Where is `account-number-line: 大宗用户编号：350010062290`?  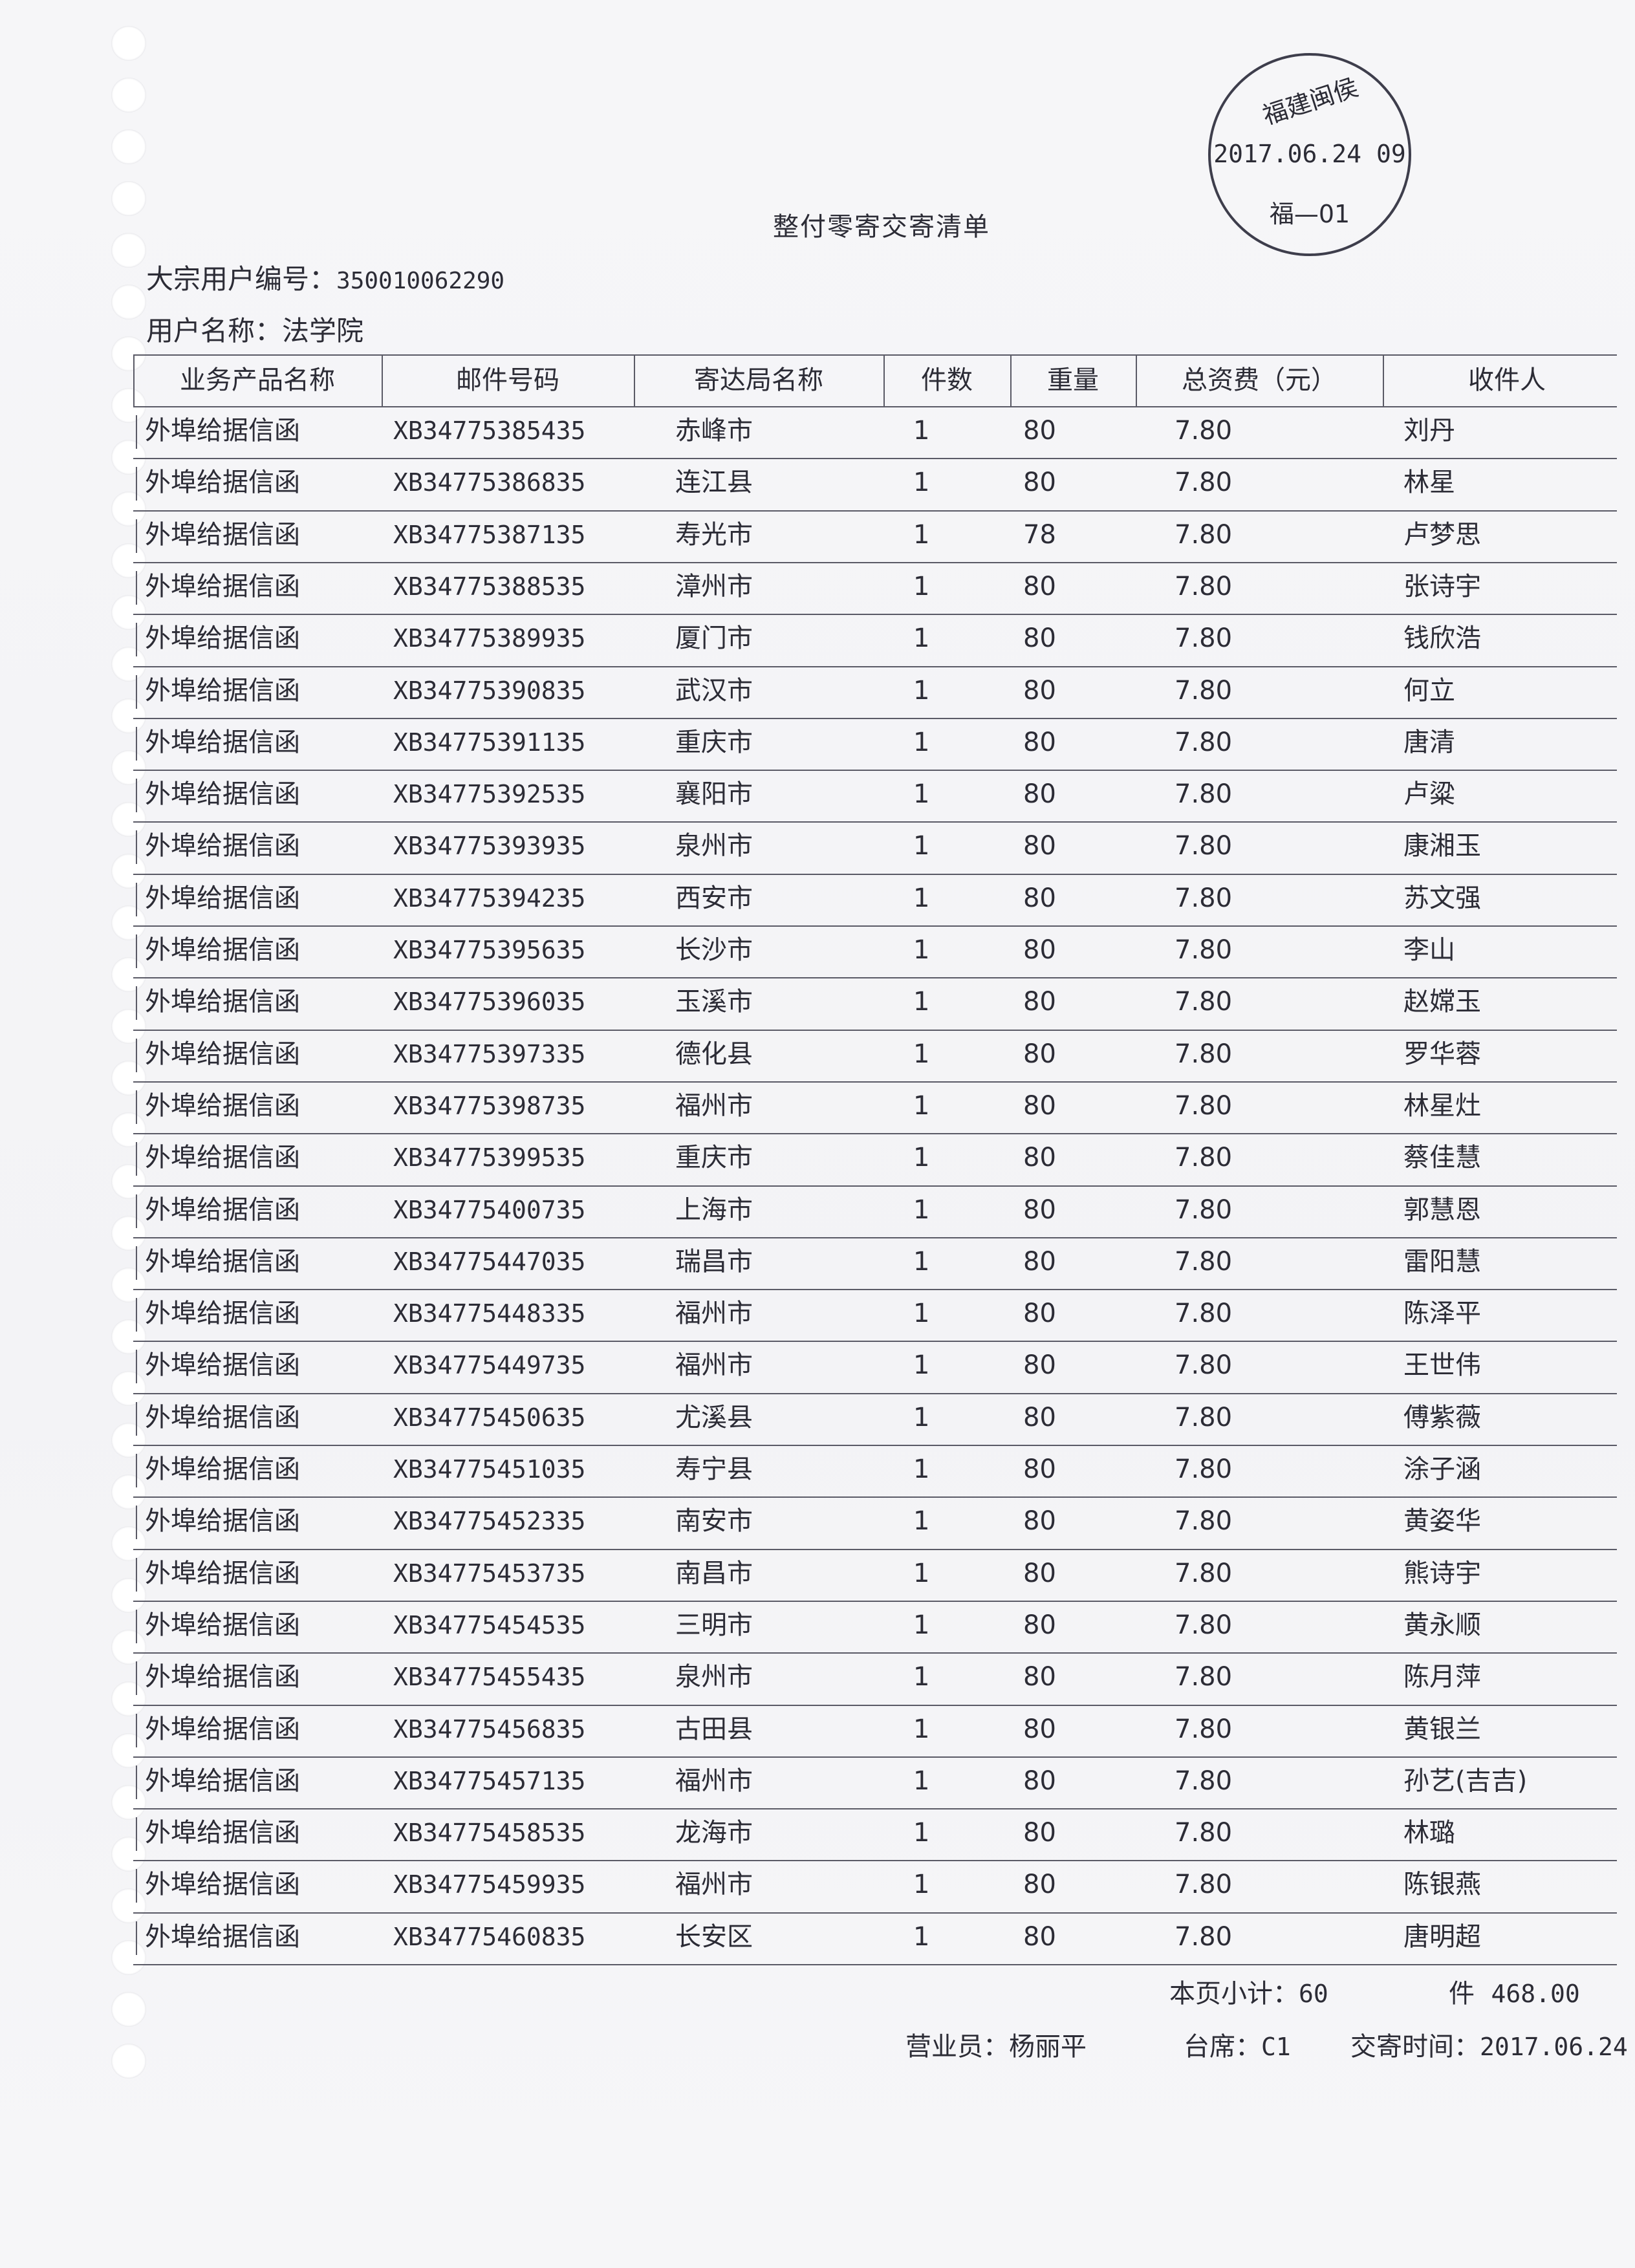
account-number-line: 大宗用户编号：350010062290 is located at coordinates (325, 277).